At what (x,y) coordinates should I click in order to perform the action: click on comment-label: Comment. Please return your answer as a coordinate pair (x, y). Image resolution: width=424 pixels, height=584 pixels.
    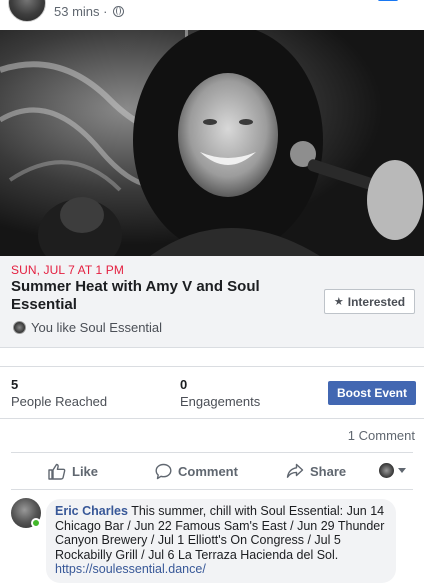
    Looking at the image, I should click on (208, 471).